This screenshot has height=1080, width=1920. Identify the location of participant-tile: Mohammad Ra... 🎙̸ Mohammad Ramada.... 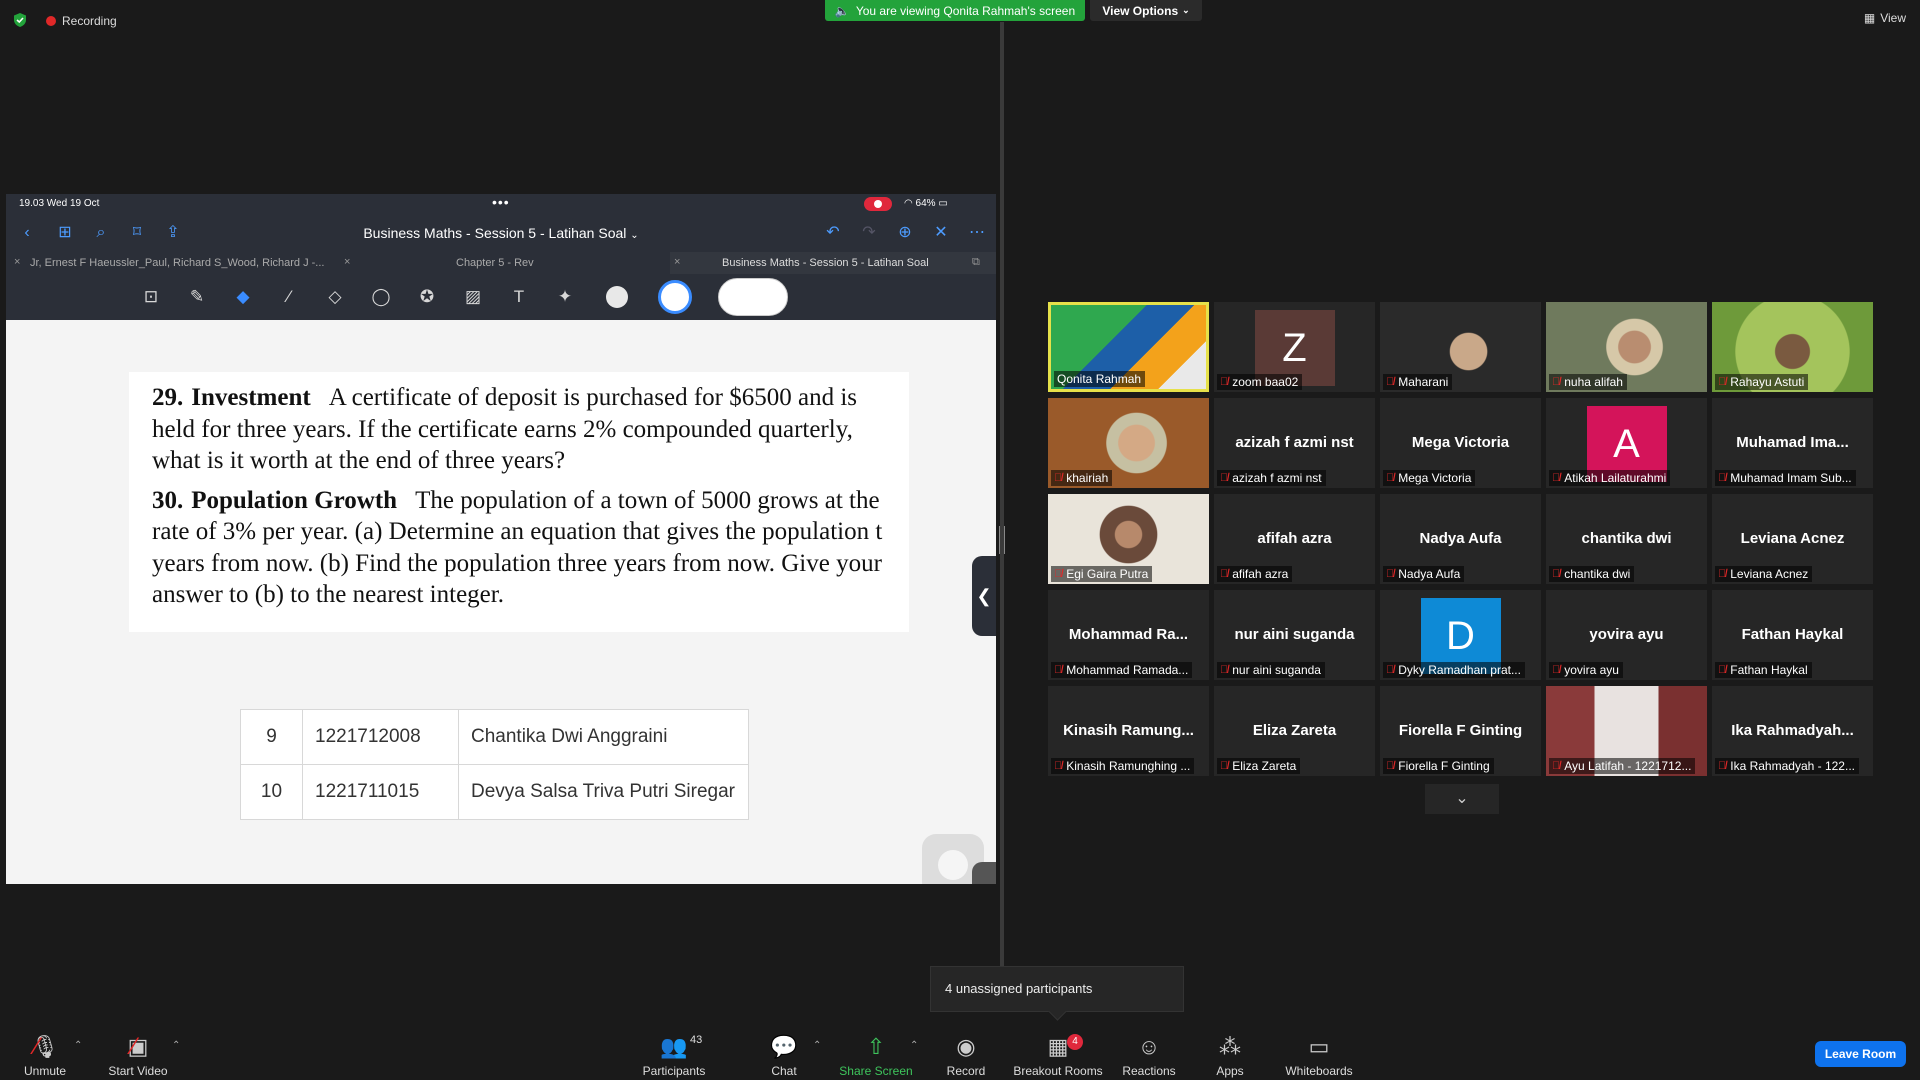
(1128, 635).